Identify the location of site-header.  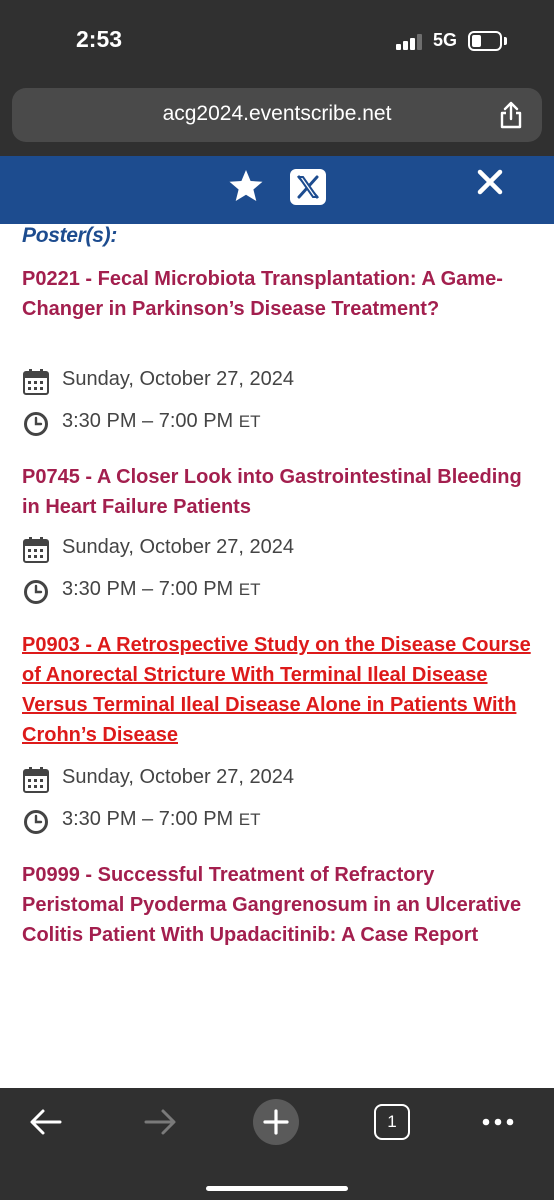
(277, 190).